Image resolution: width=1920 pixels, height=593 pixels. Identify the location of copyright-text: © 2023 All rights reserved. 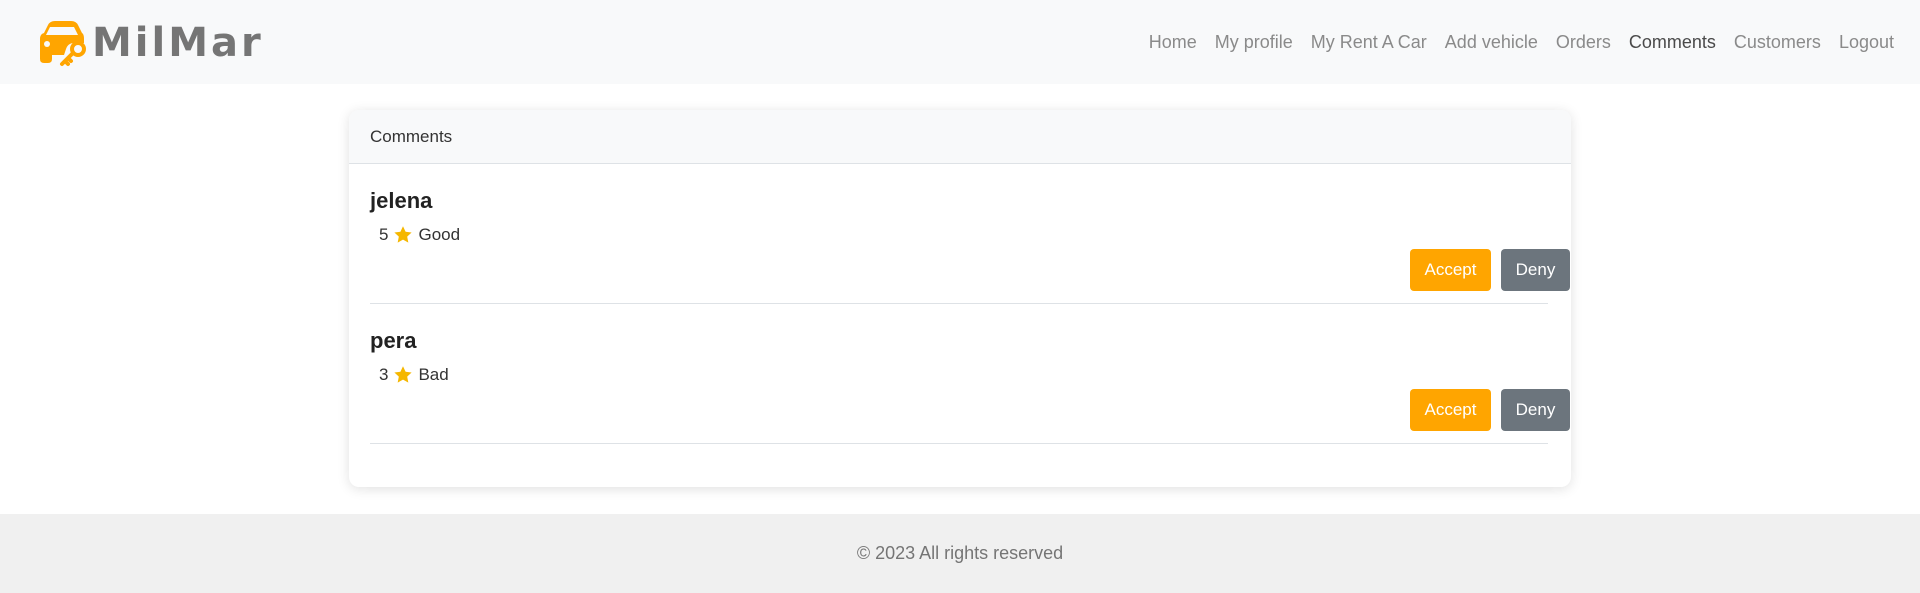
(960, 553).